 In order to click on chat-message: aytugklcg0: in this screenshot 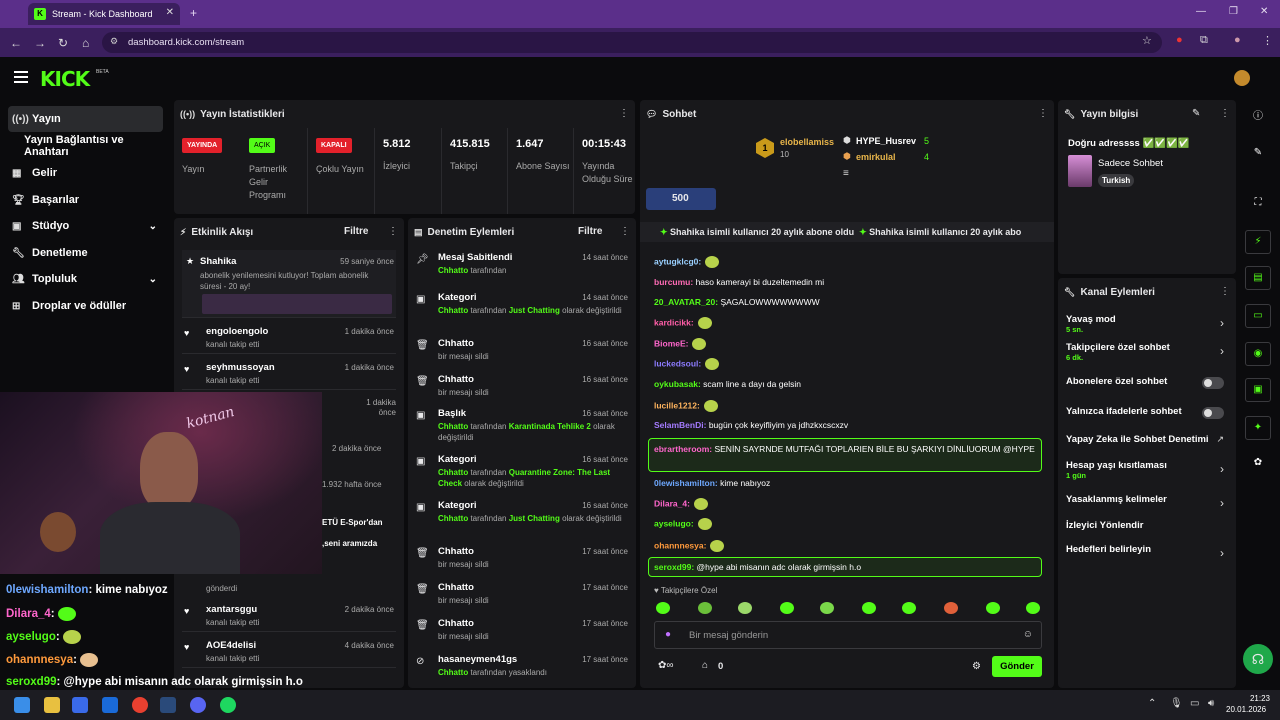, I will do `click(687, 262)`.